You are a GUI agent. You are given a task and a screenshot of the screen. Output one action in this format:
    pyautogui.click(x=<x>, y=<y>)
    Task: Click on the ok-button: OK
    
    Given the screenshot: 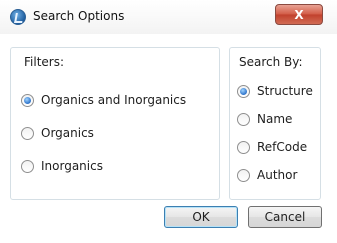 What is the action you would take?
    pyautogui.click(x=201, y=217)
    